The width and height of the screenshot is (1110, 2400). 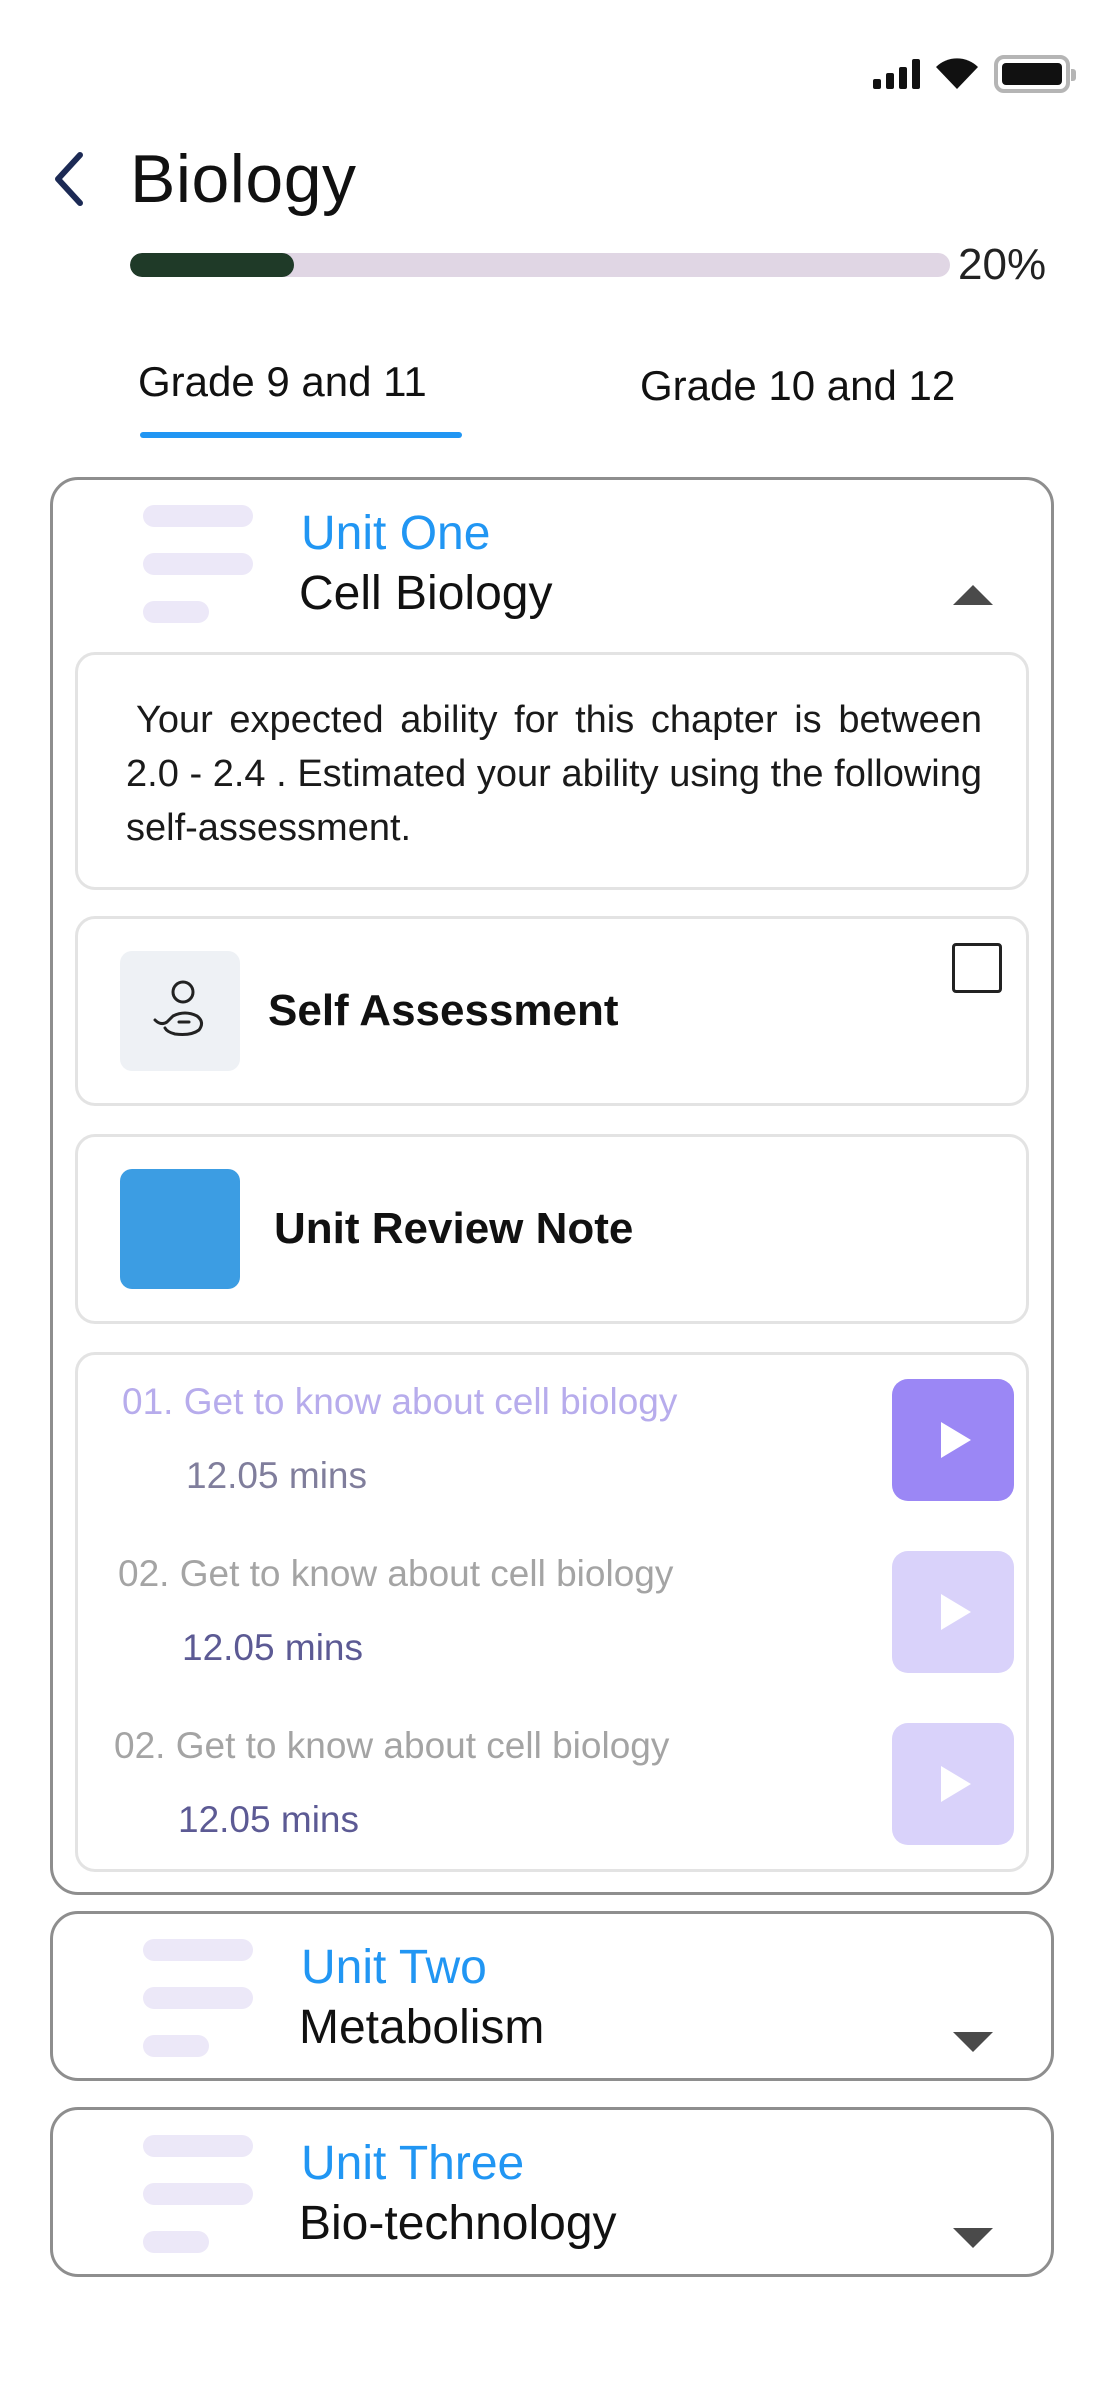 I want to click on progress-track, so click(x=540, y=265).